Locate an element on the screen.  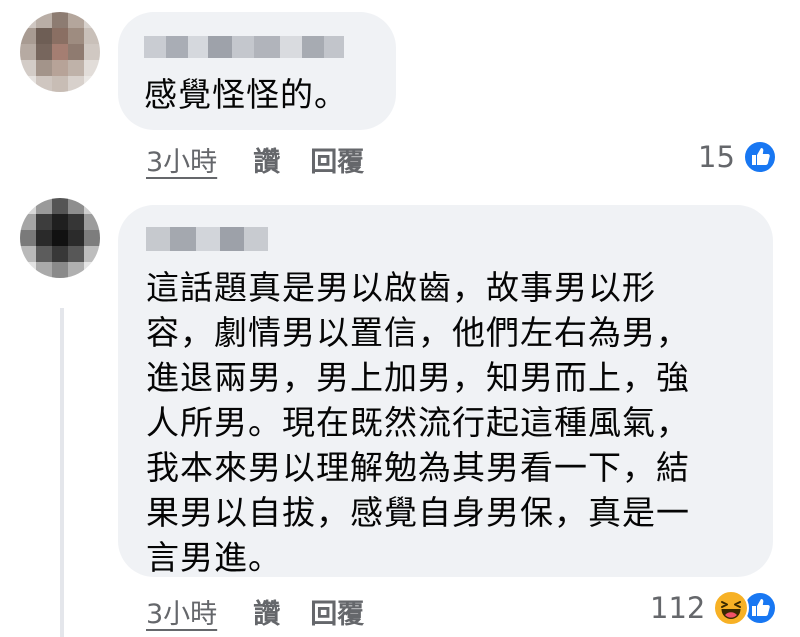
comment-line: 果男以自拔，感覺自身男保，真是一 is located at coordinates (418, 512).